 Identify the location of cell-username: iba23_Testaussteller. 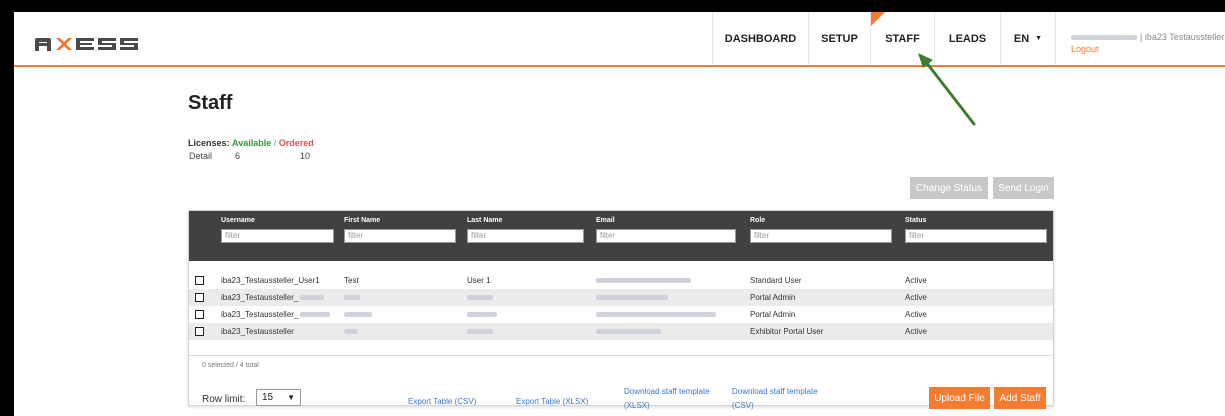
(257, 331).